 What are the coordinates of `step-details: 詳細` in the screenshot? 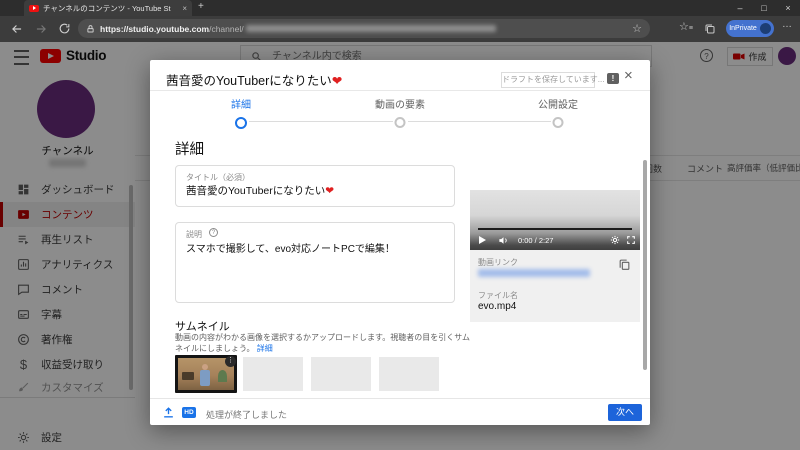 It's located at (241, 103).